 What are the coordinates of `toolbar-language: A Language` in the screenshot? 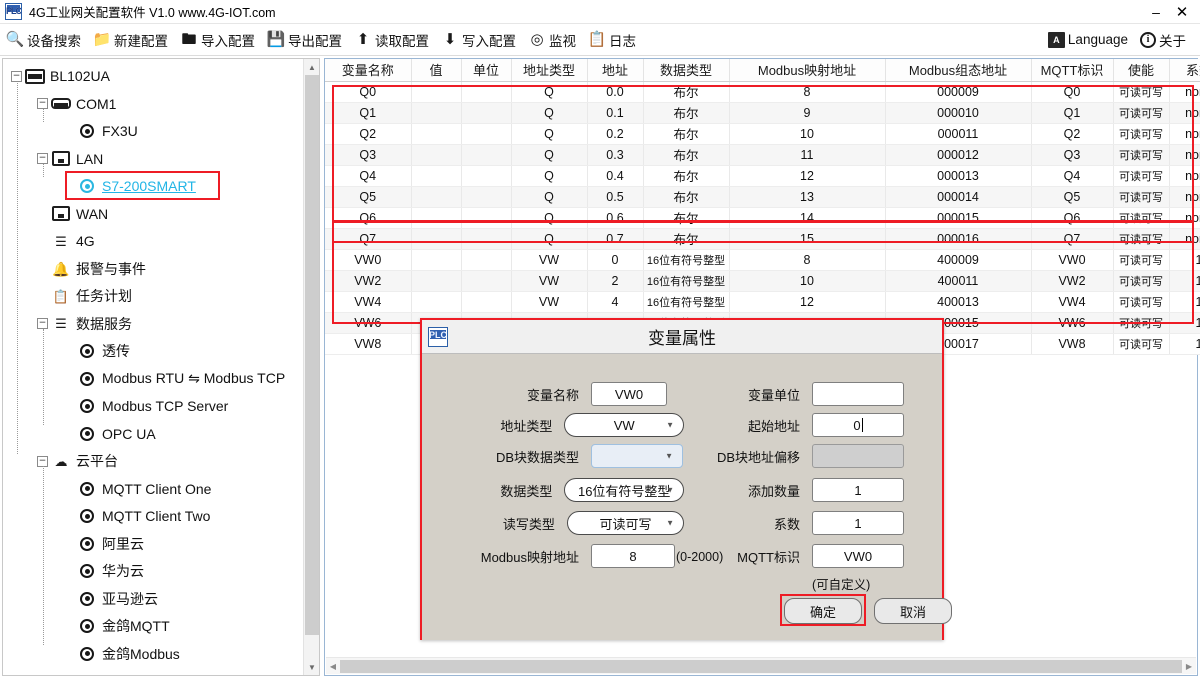 It's located at (1088, 40).